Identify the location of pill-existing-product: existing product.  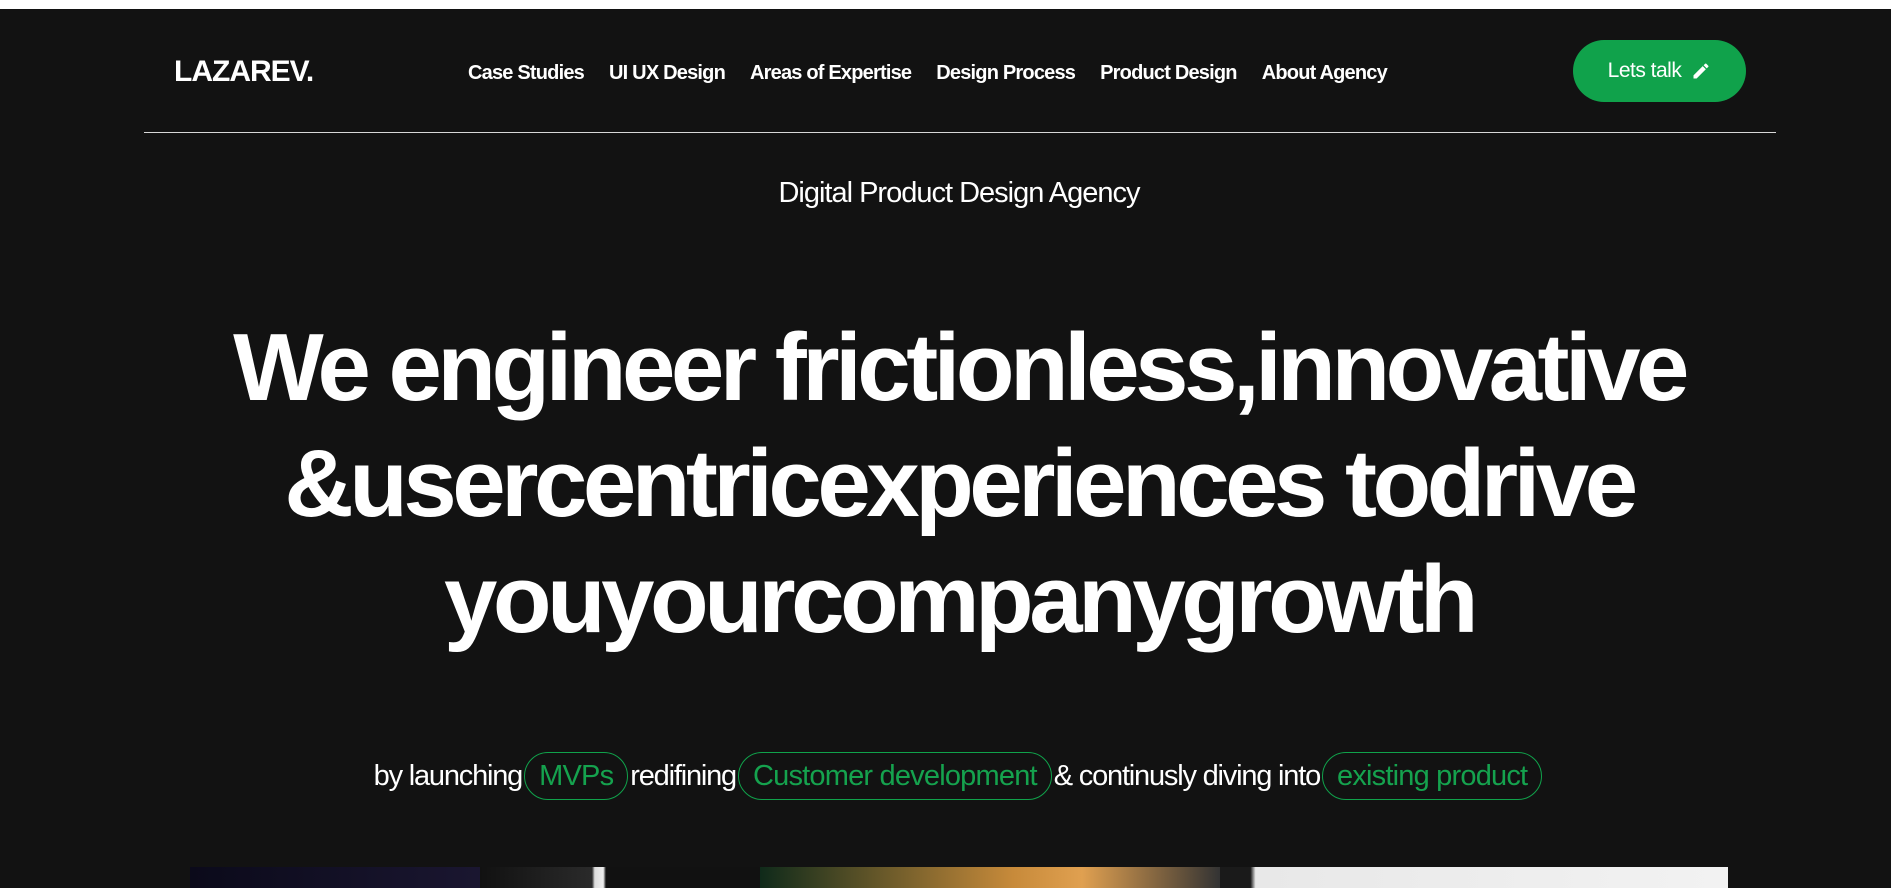
(1432, 776).